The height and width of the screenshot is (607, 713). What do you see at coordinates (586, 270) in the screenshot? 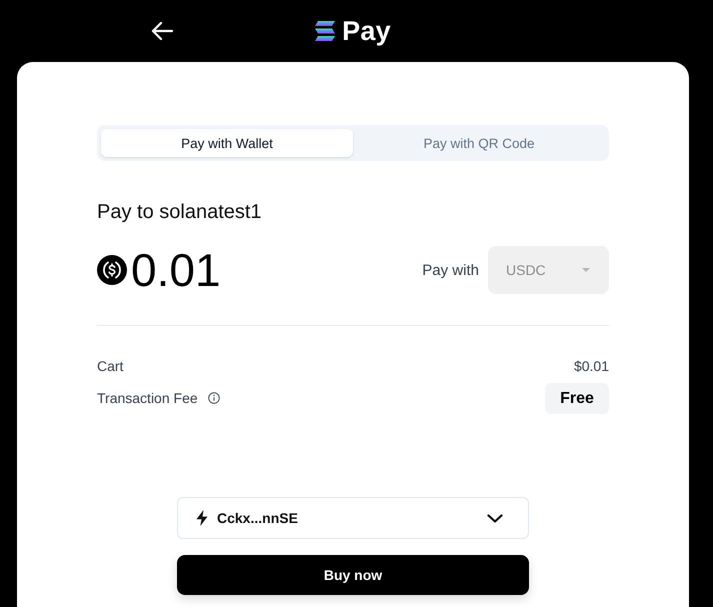
I see `caret-icon` at bounding box center [586, 270].